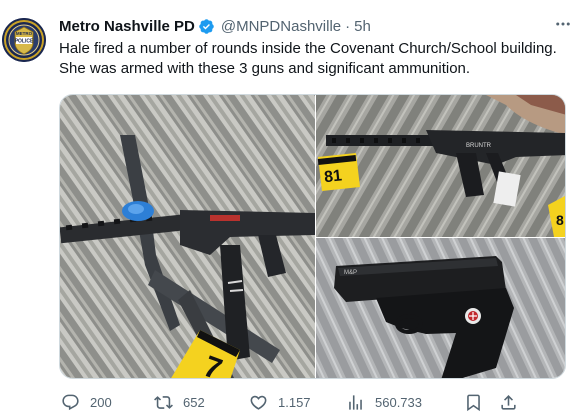 The height and width of the screenshot is (419, 583). I want to click on evidence-marker-81: 81, so click(338, 172).